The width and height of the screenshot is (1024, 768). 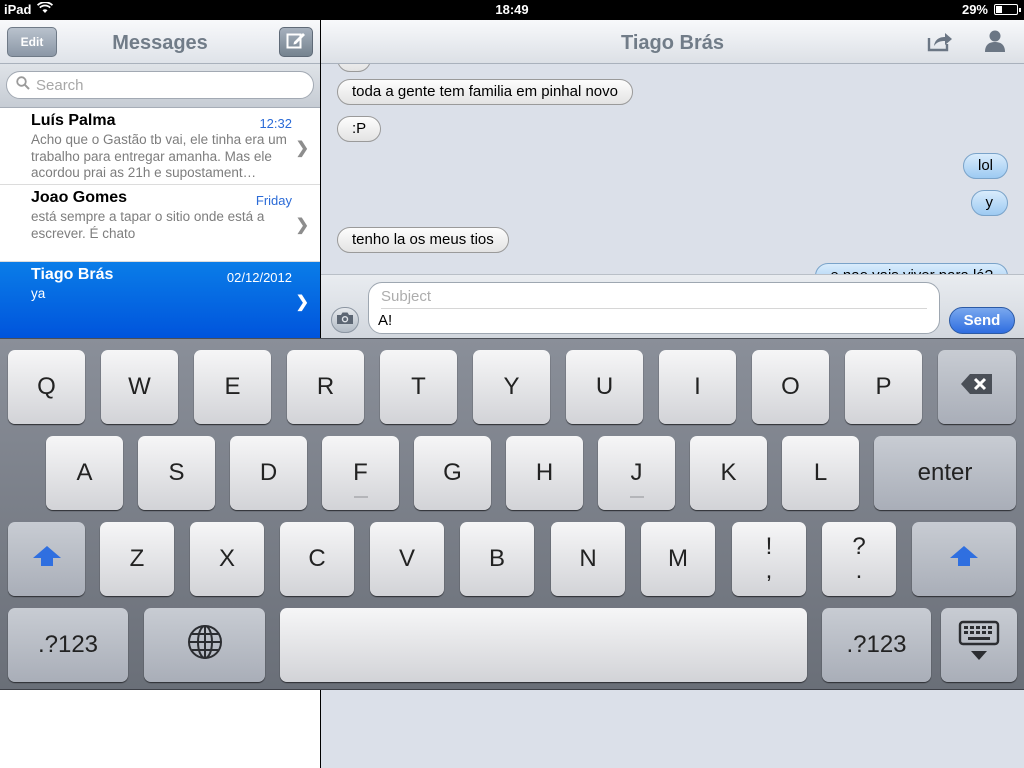 I want to click on space-bar, so click(x=543, y=645).